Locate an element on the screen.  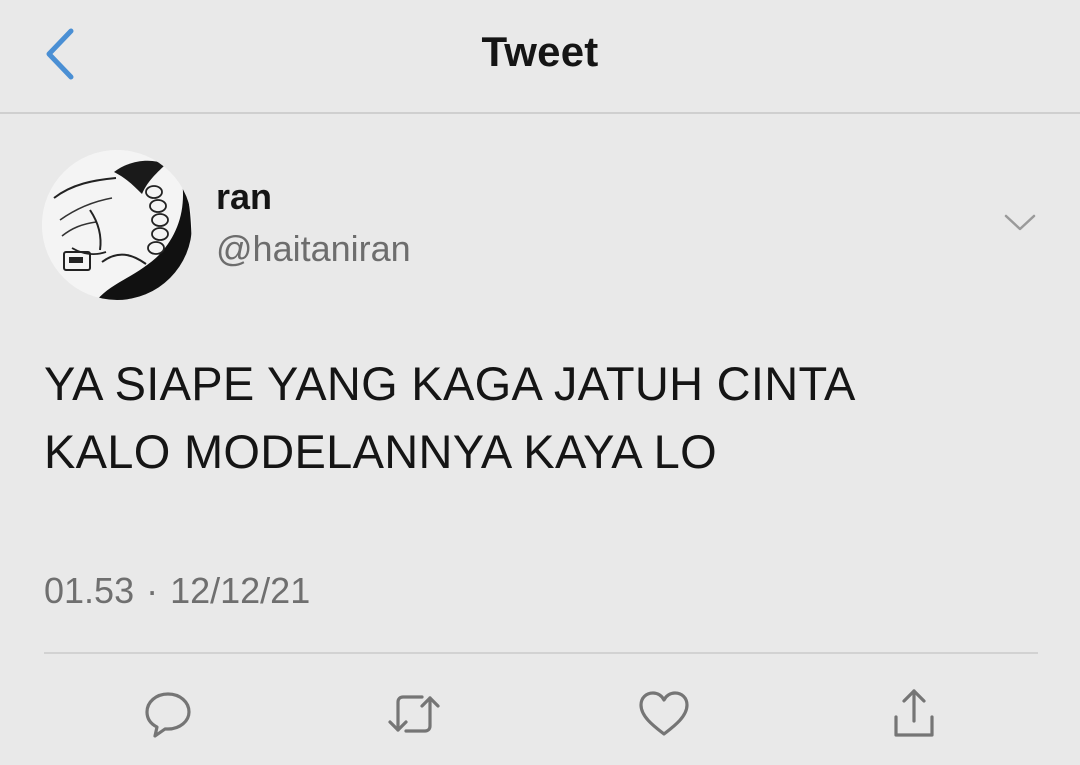
tweet-timestamp: 01.53 · 12/12/21 is located at coordinates (177, 591).